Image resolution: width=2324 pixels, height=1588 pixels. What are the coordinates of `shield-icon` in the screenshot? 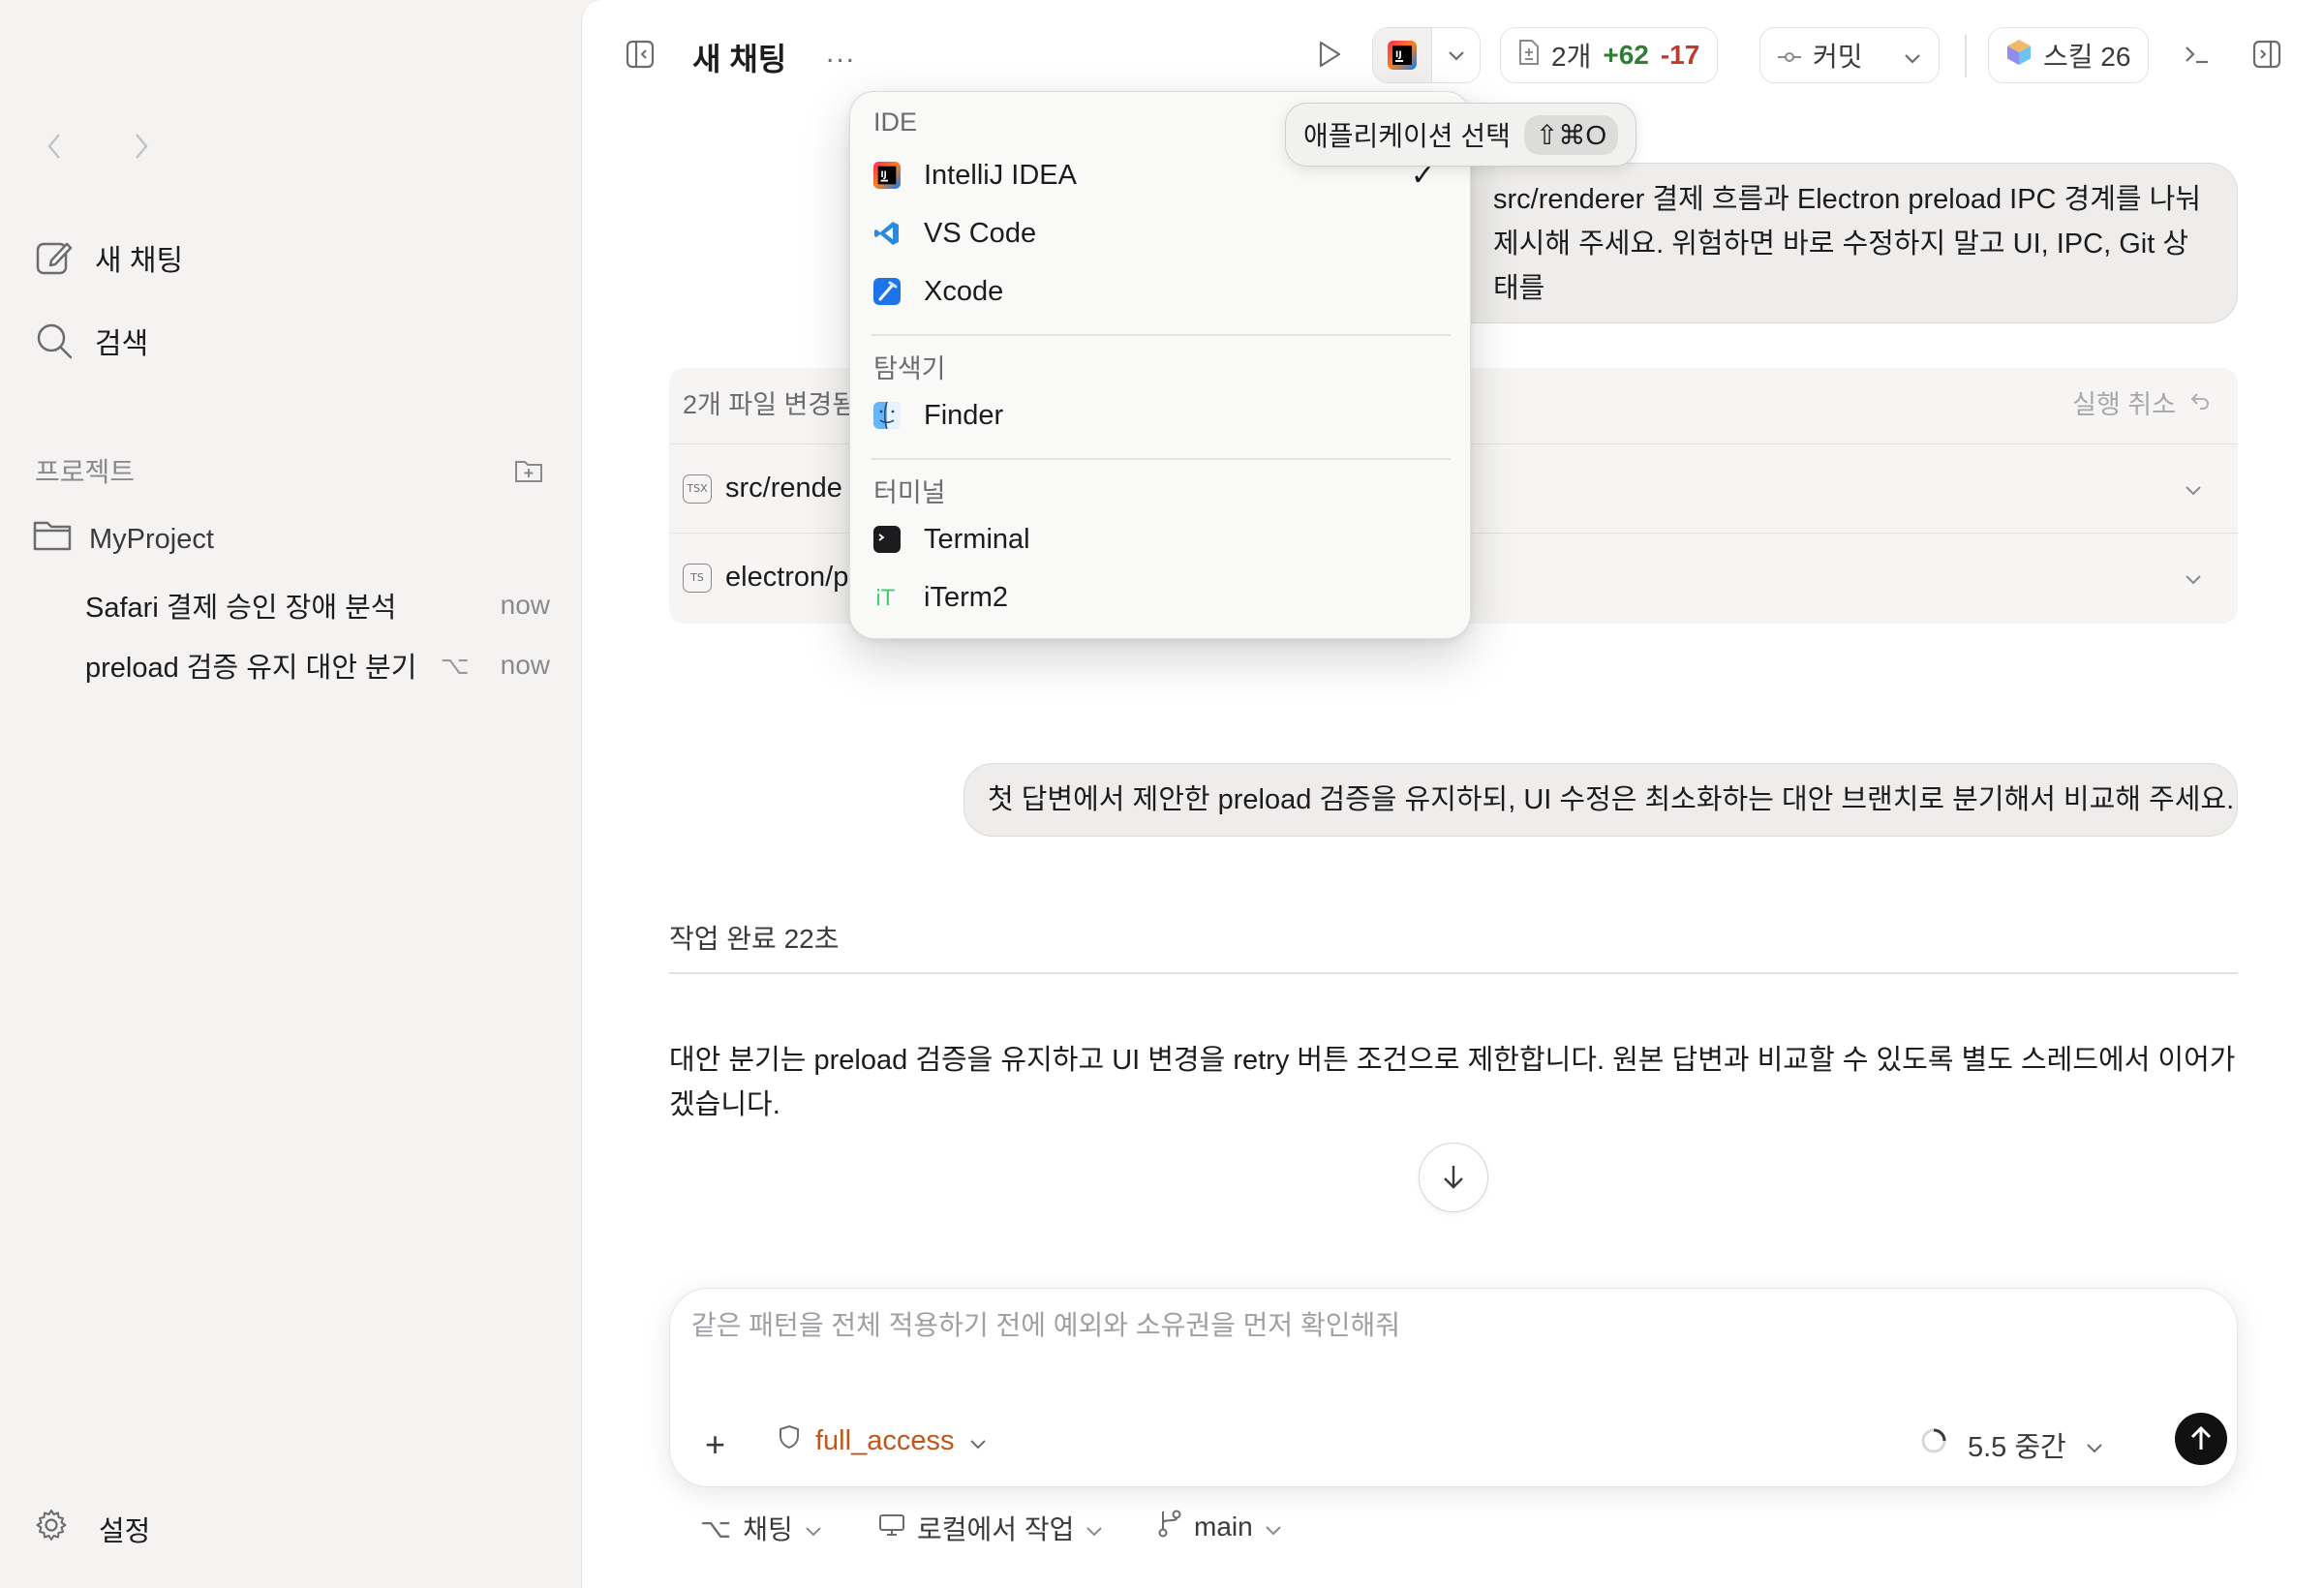 It's located at (790, 1440).